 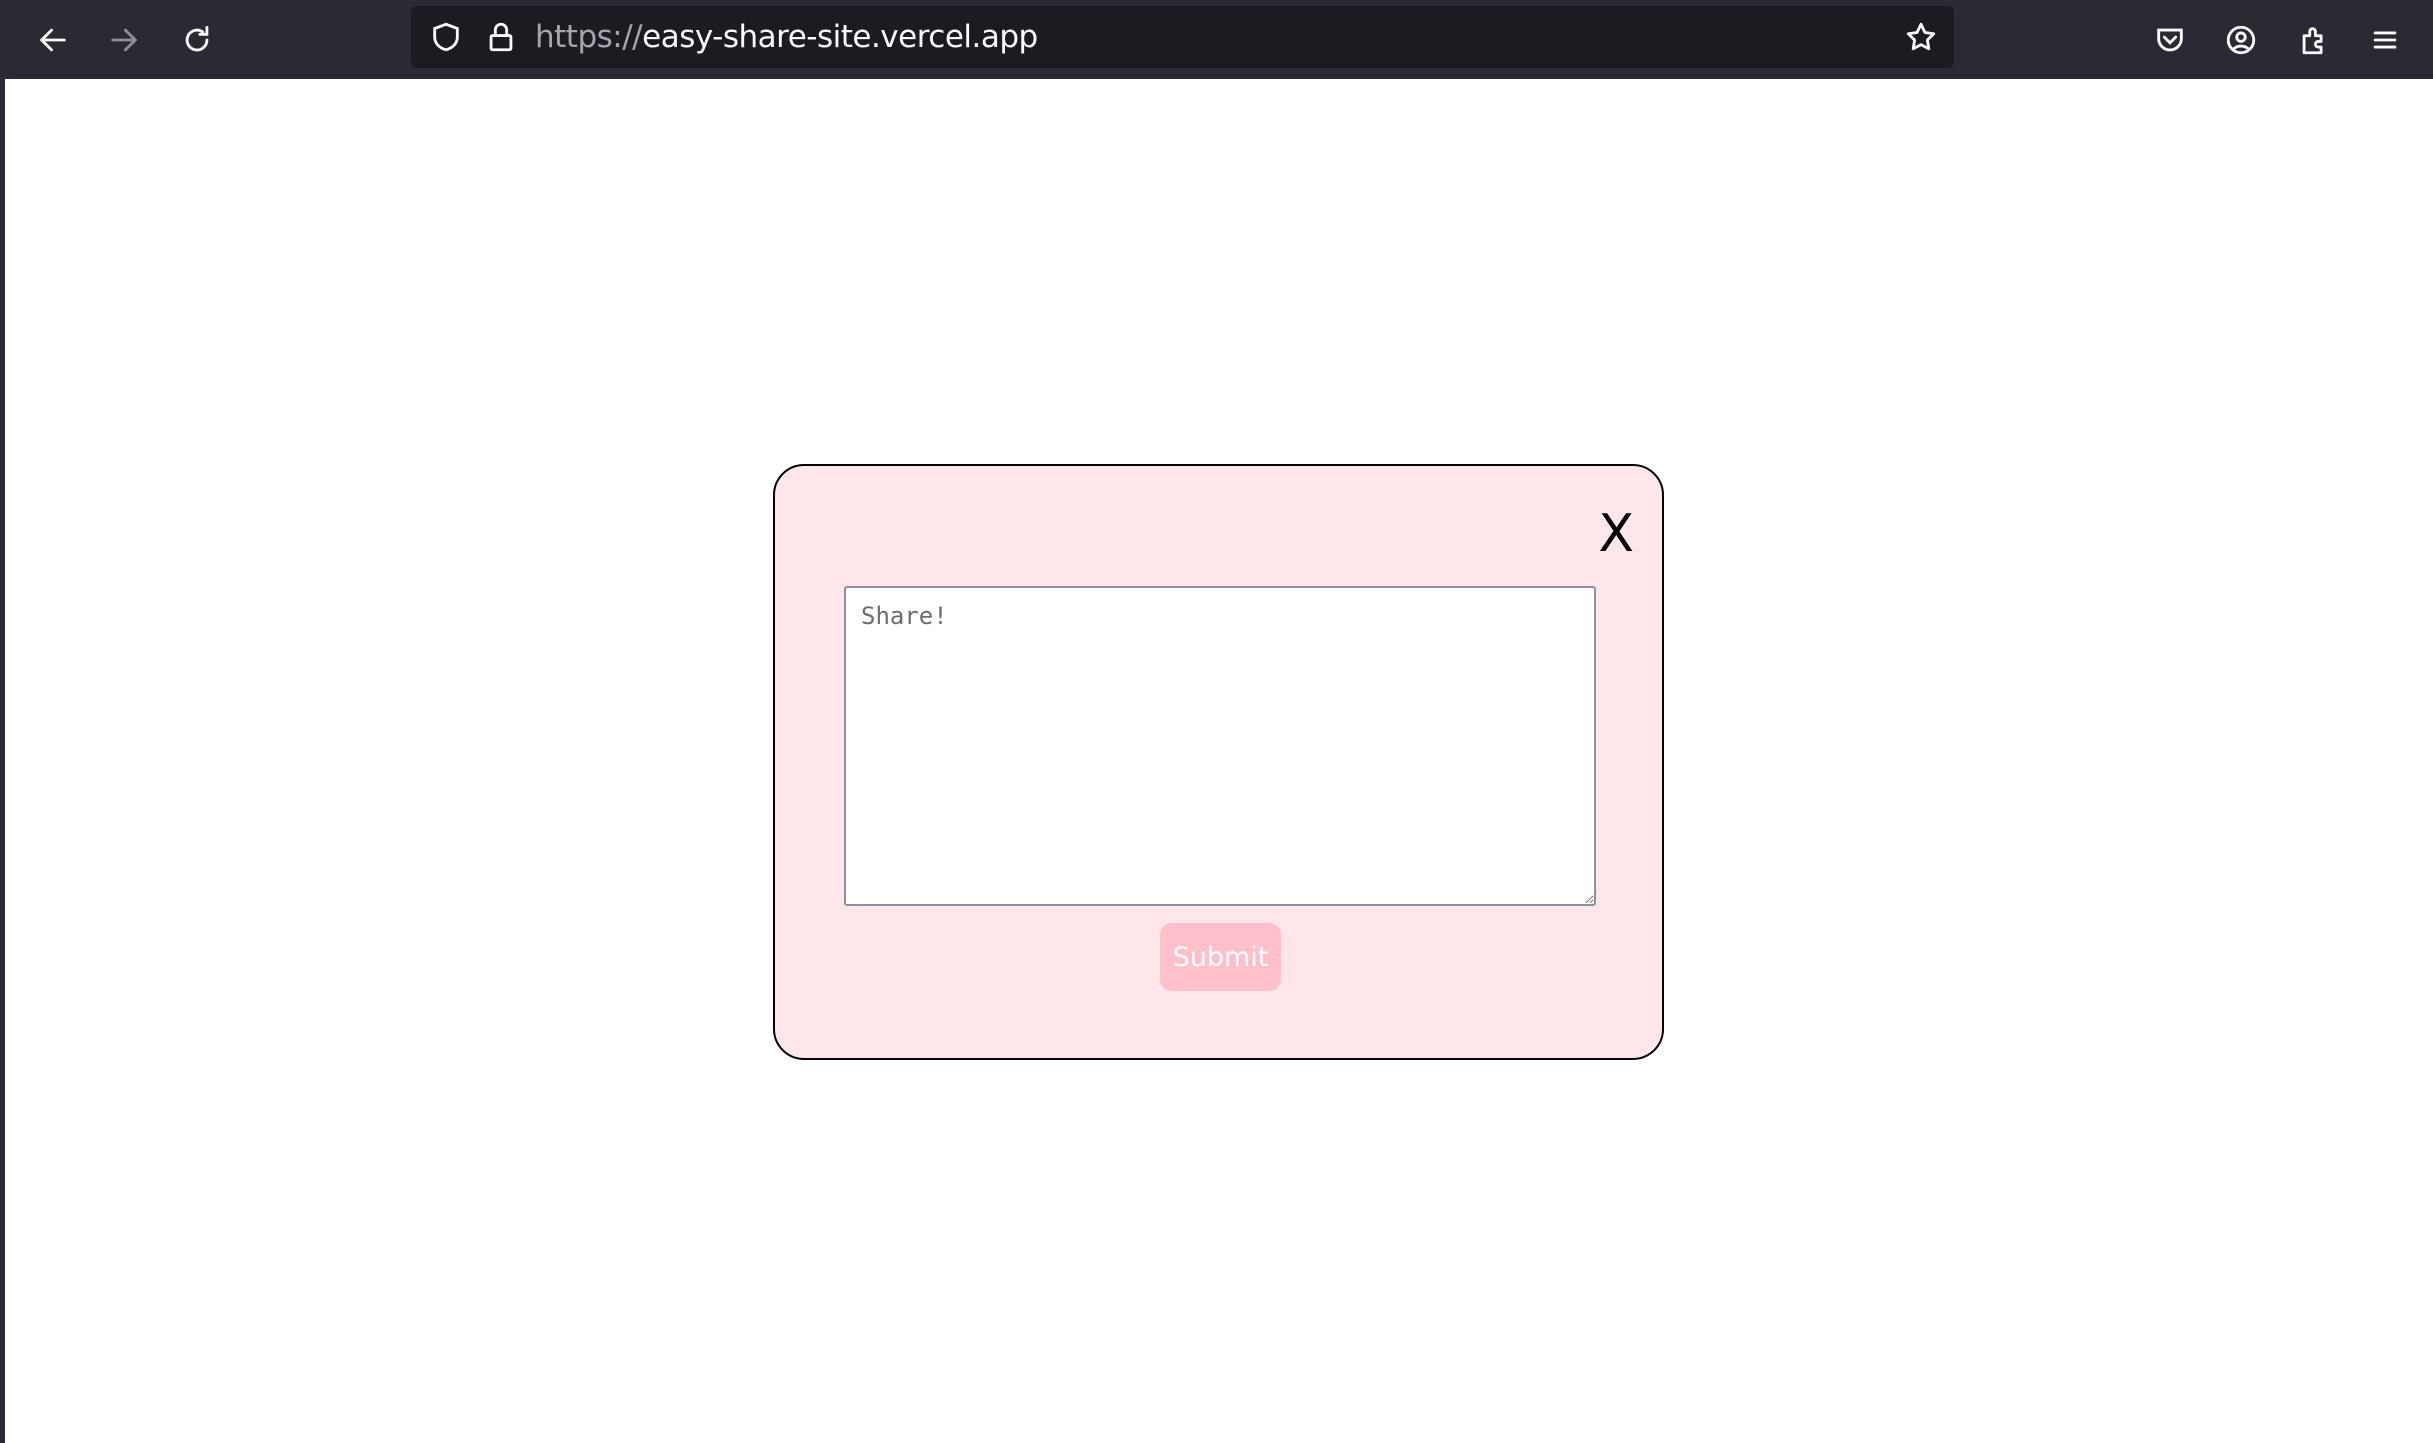 I want to click on close-button: X, so click(x=1616, y=534).